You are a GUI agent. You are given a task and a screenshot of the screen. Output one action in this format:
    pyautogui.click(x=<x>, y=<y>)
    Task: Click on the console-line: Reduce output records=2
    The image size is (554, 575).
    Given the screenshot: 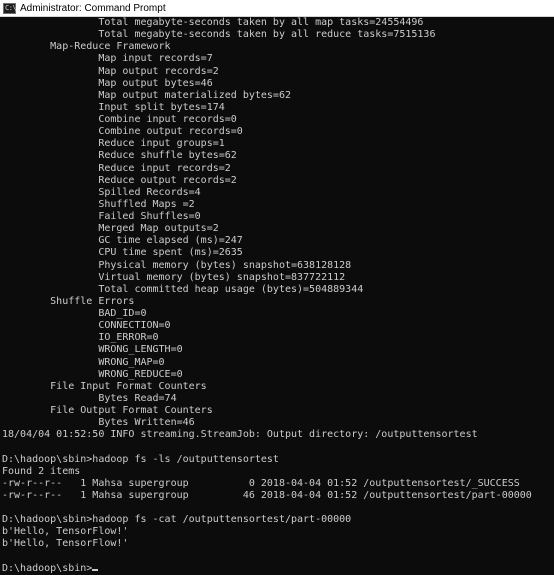 What is the action you would take?
    pyautogui.click(x=119, y=180)
    